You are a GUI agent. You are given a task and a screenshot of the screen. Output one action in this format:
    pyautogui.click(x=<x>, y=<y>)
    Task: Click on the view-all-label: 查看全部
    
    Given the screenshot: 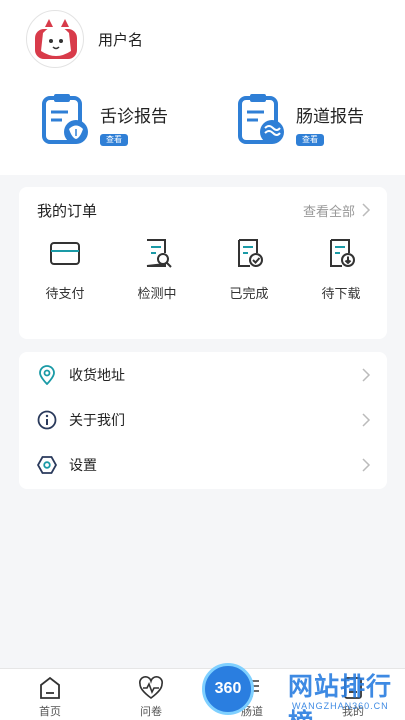 What is the action you would take?
    pyautogui.click(x=328, y=212)
    